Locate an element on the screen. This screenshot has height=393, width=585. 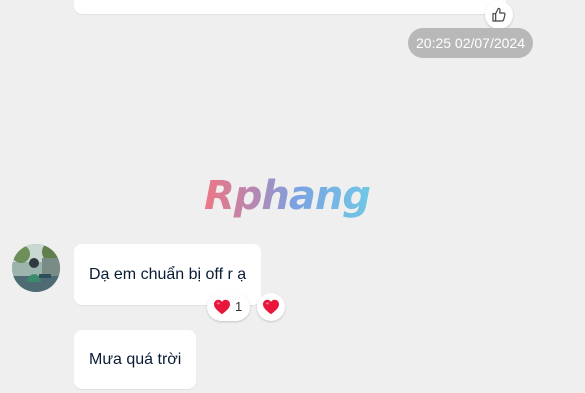
reaction-summary: 1 is located at coordinates (229, 307).